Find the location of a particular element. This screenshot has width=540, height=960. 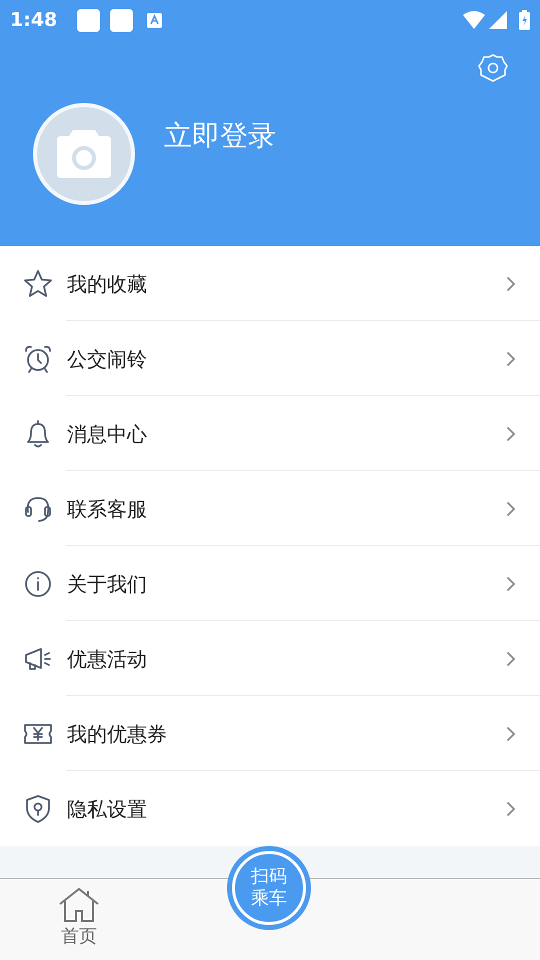

camera-icon is located at coordinates (84, 154).